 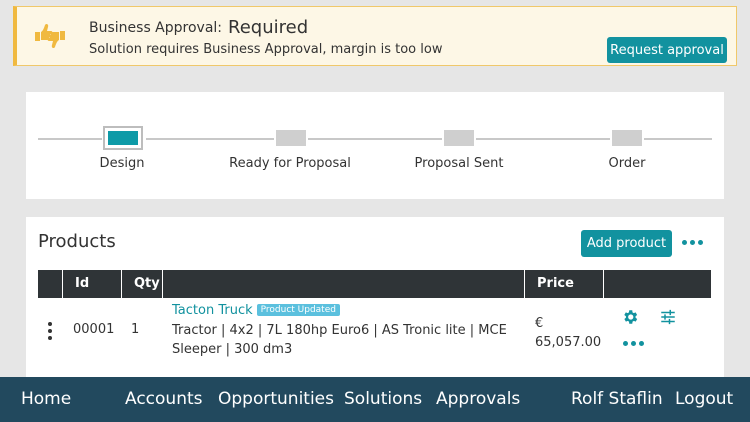 I want to click on product-name-link: Tacton Truck, so click(x=212, y=310).